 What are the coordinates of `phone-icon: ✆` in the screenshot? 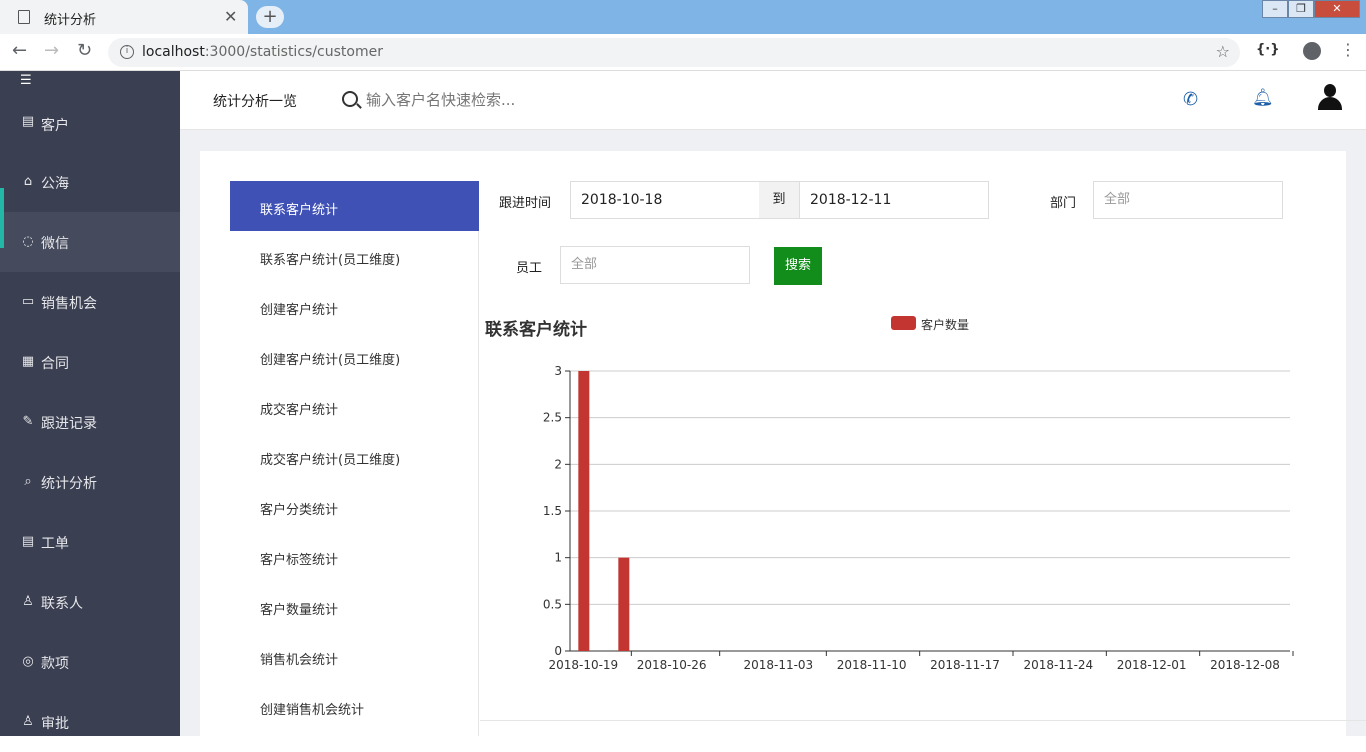 It's located at (1190, 99).